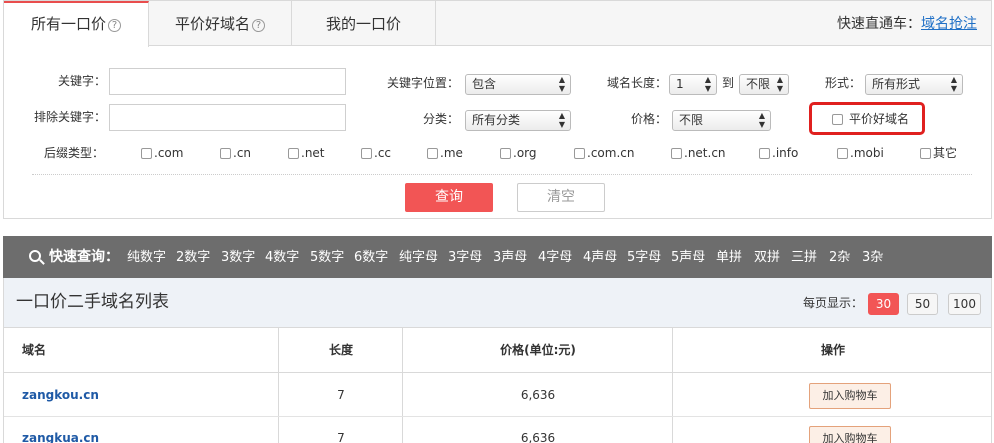 Image resolution: width=994 pixels, height=443 pixels. Describe the element at coordinates (698, 153) in the screenshot. I see `suffix-option: .net.cn` at that location.